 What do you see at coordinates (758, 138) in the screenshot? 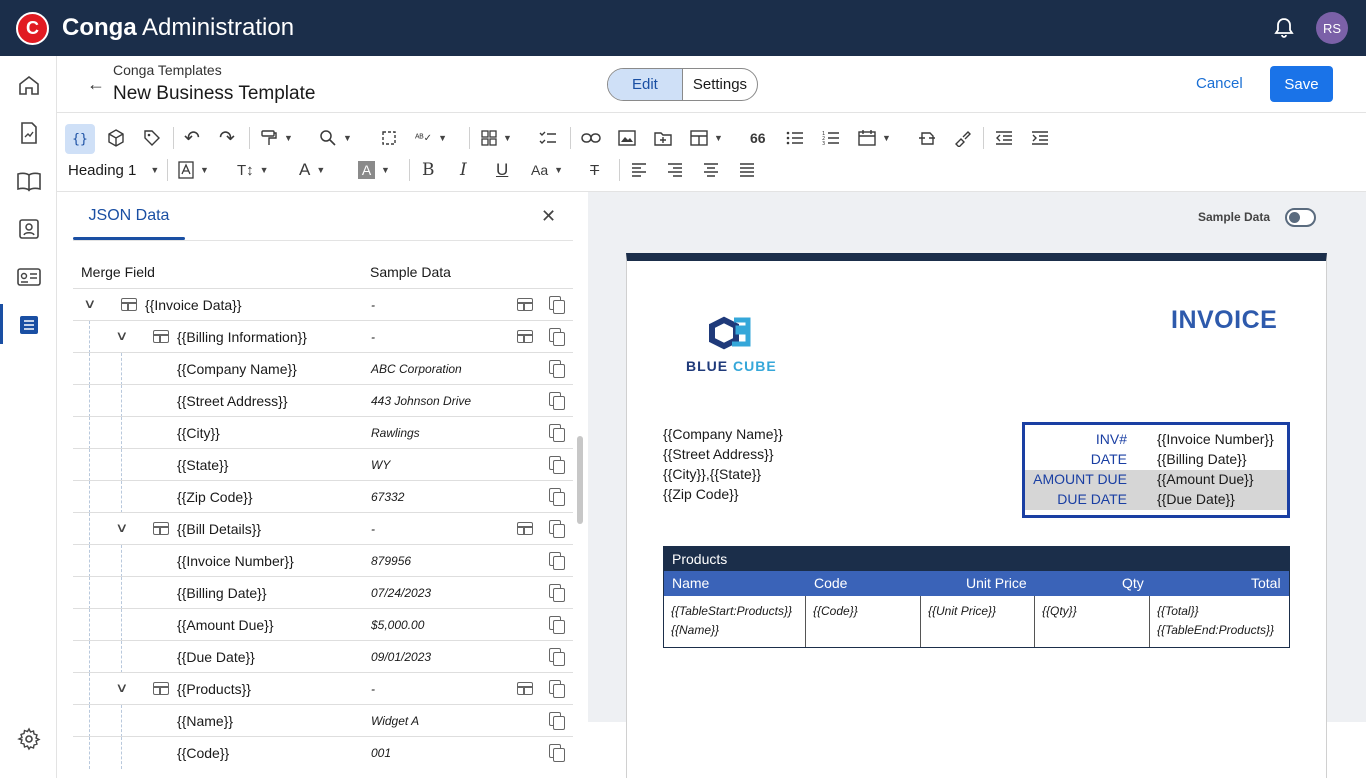
I see `quote-icon: 66` at bounding box center [758, 138].